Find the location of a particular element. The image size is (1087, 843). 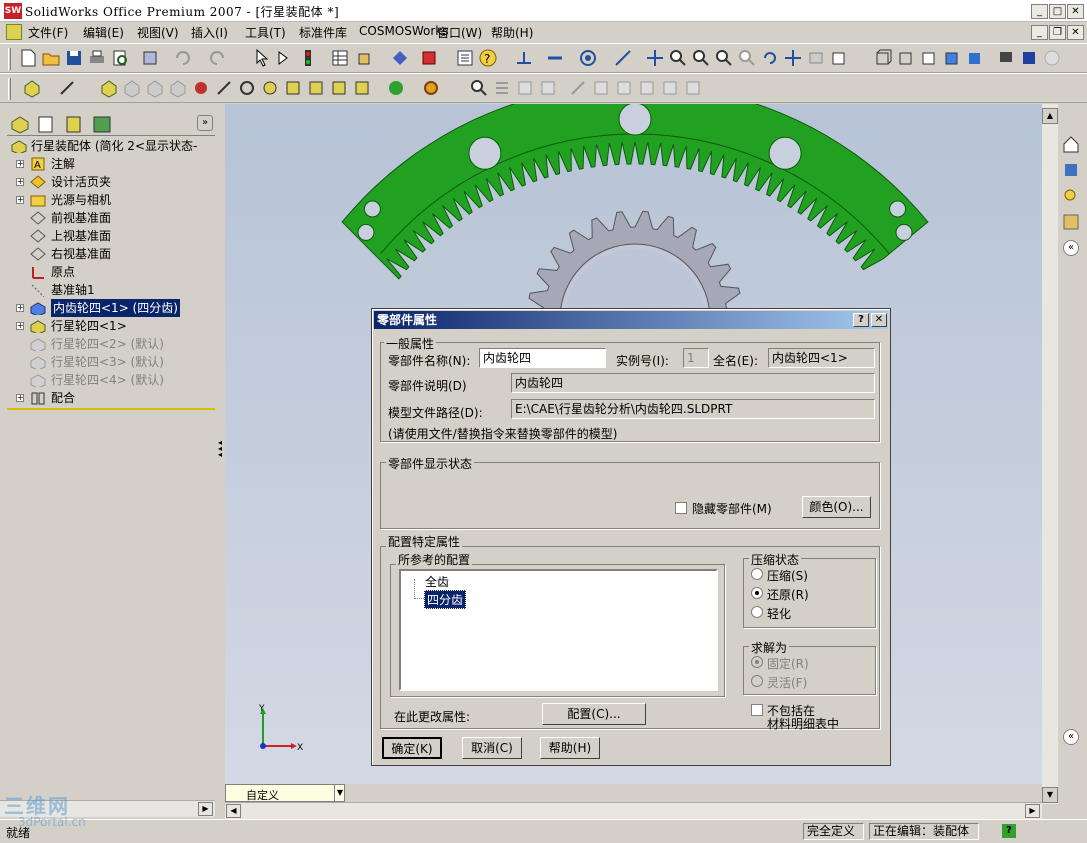

config-list: 全齿 四分齿 is located at coordinates (558, 630).